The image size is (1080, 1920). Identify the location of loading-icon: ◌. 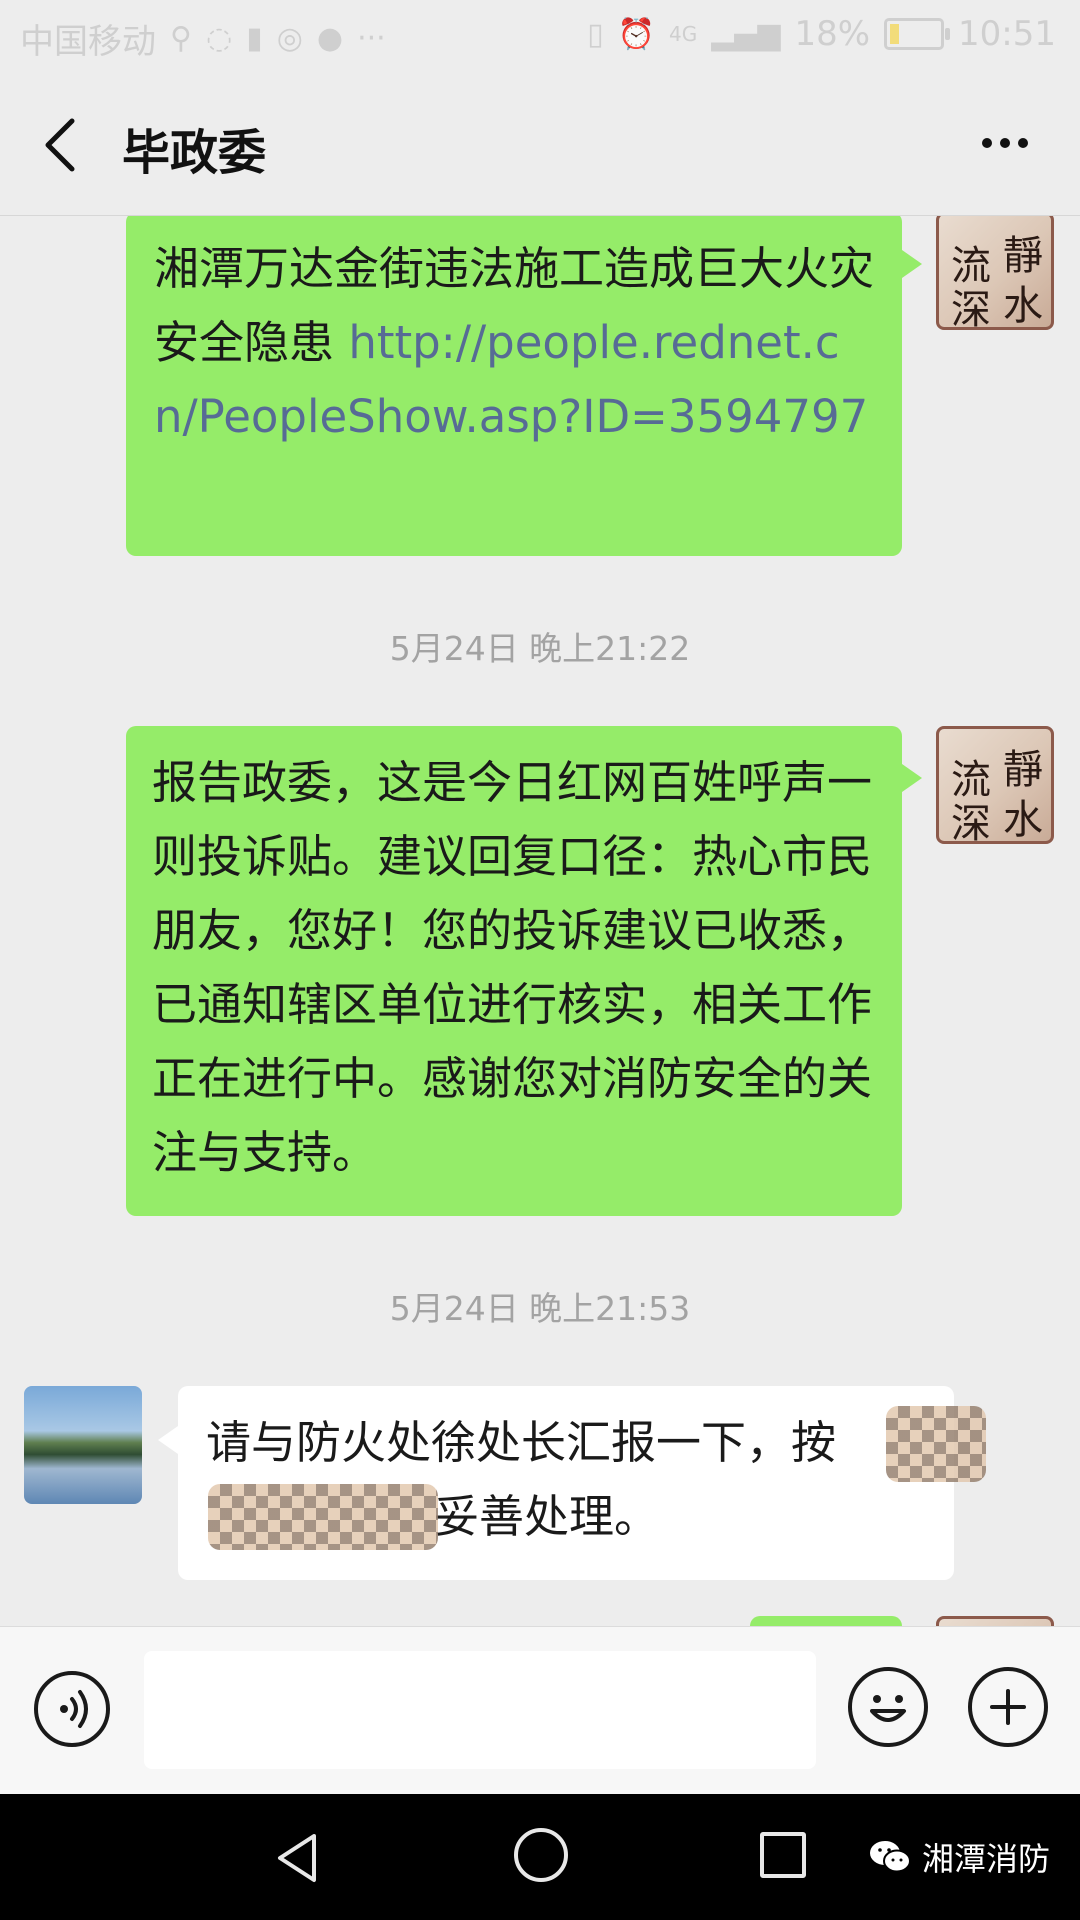
(219, 38).